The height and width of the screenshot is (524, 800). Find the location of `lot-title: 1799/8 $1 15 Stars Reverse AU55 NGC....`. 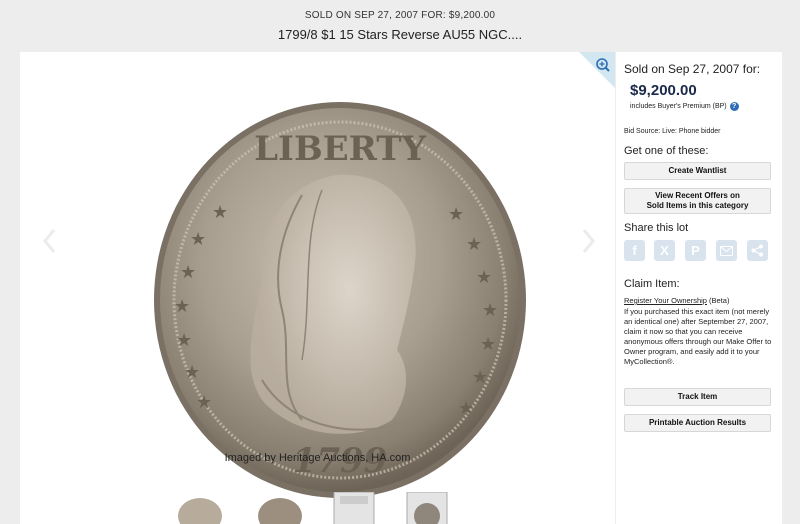

lot-title: 1799/8 $1 15 Stars Reverse AU55 NGC.... is located at coordinates (400, 34).